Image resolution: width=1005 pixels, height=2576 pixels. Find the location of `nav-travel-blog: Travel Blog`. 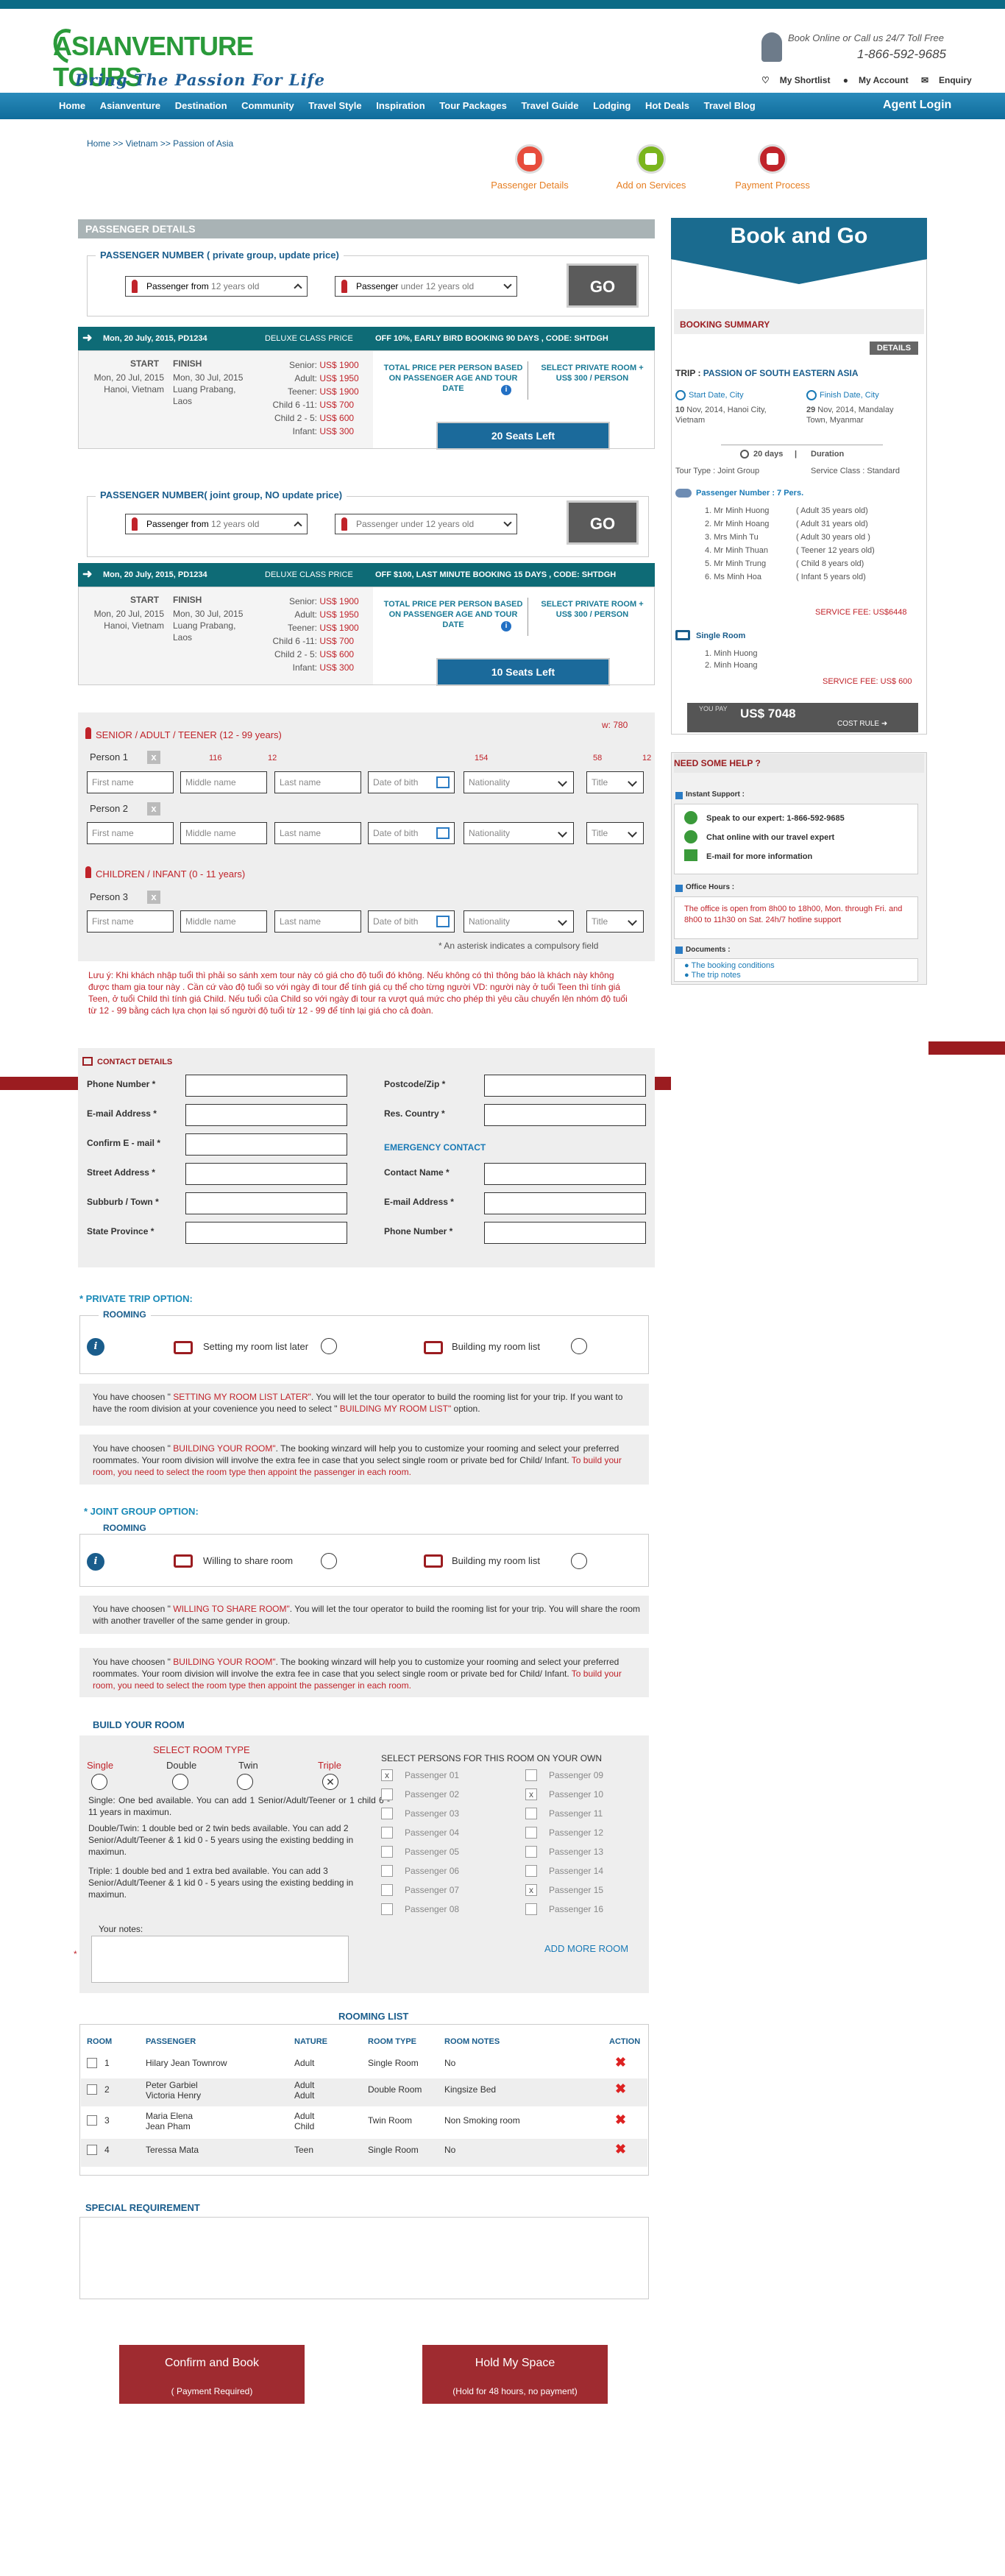

nav-travel-blog: Travel Blog is located at coordinates (730, 106).